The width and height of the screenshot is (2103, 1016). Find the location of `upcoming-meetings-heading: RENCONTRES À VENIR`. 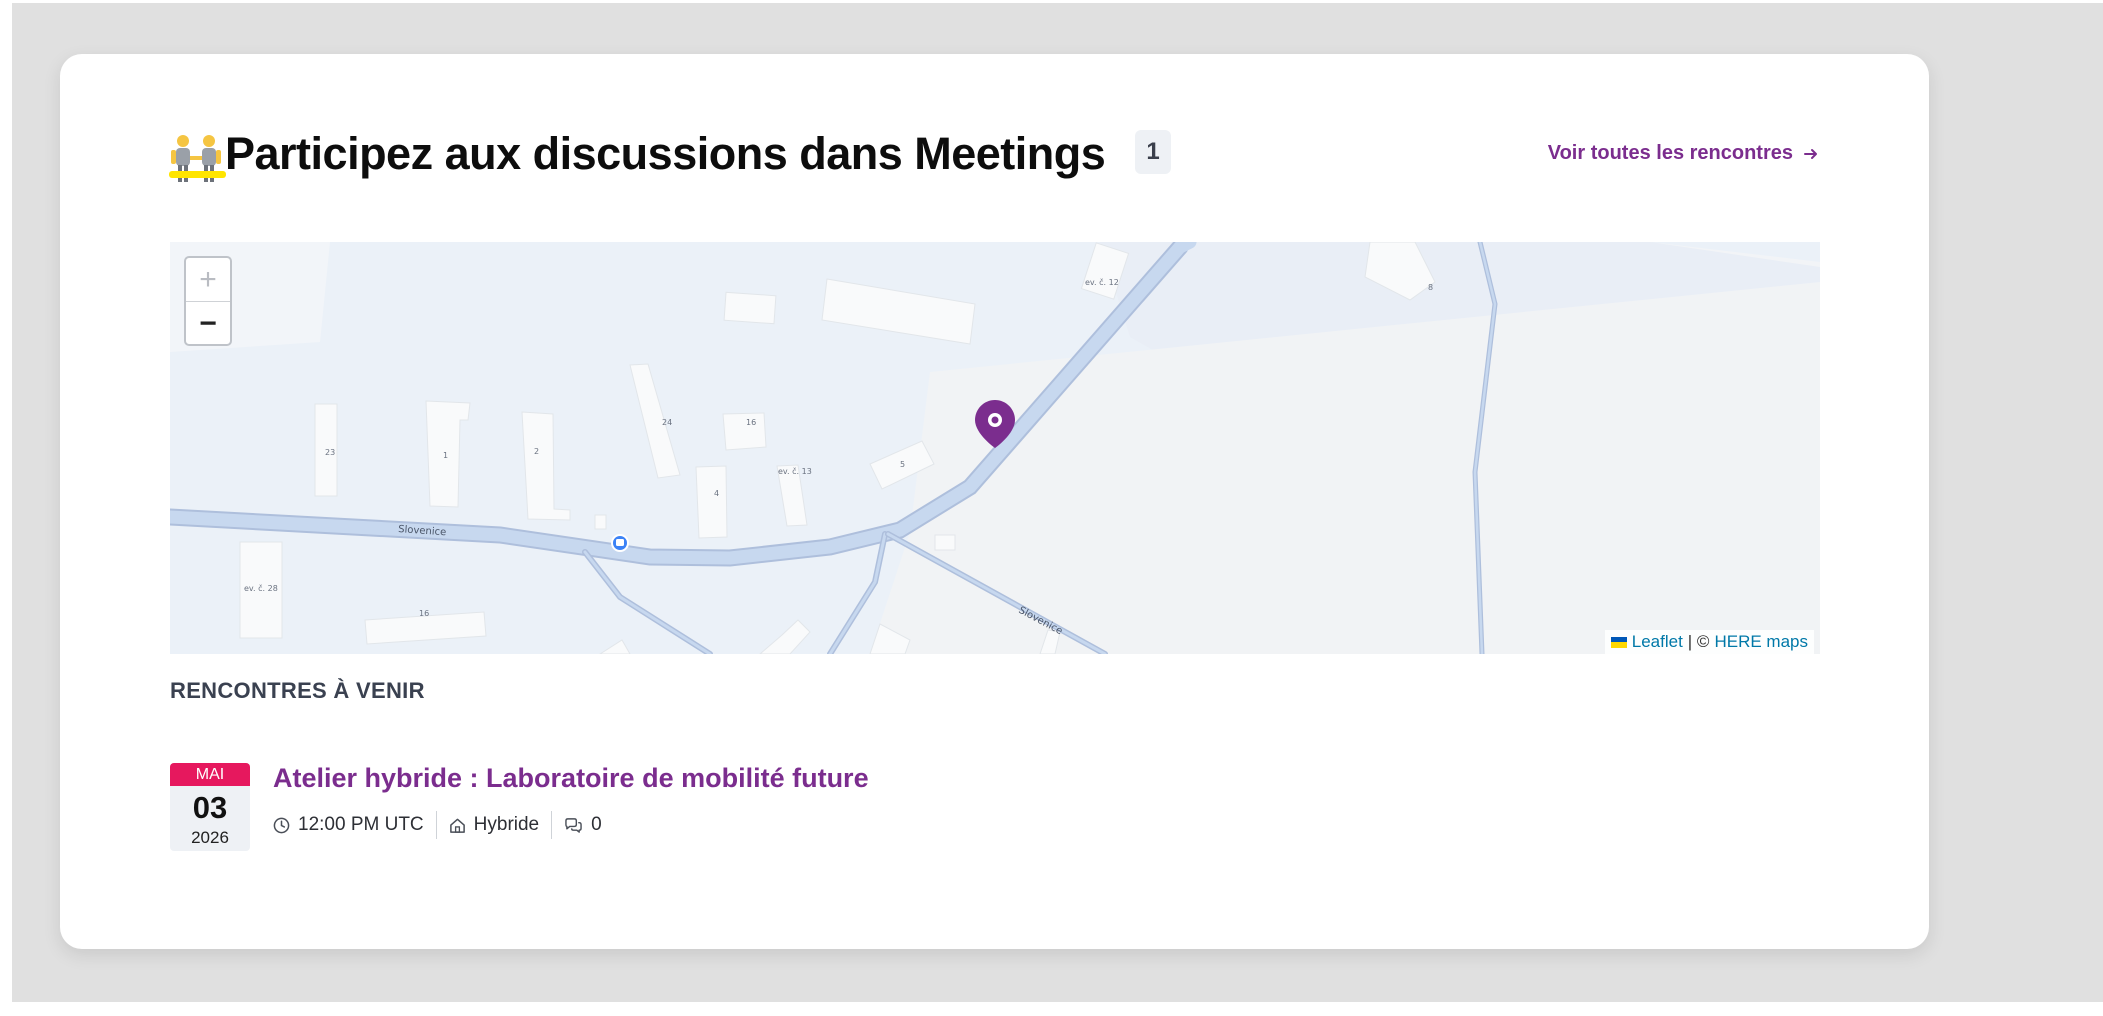

upcoming-meetings-heading: RENCONTRES À VENIR is located at coordinates (297, 690).